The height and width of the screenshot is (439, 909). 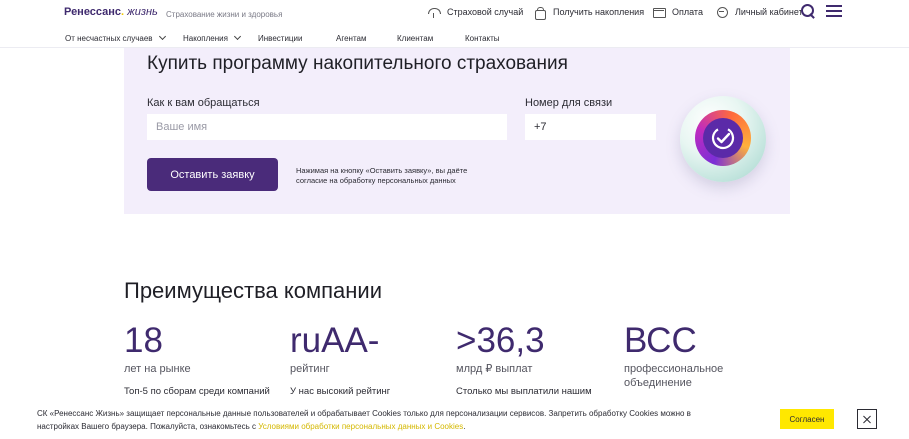 What do you see at coordinates (335, 340) in the screenshot?
I see `advantage-value: ruAA-` at bounding box center [335, 340].